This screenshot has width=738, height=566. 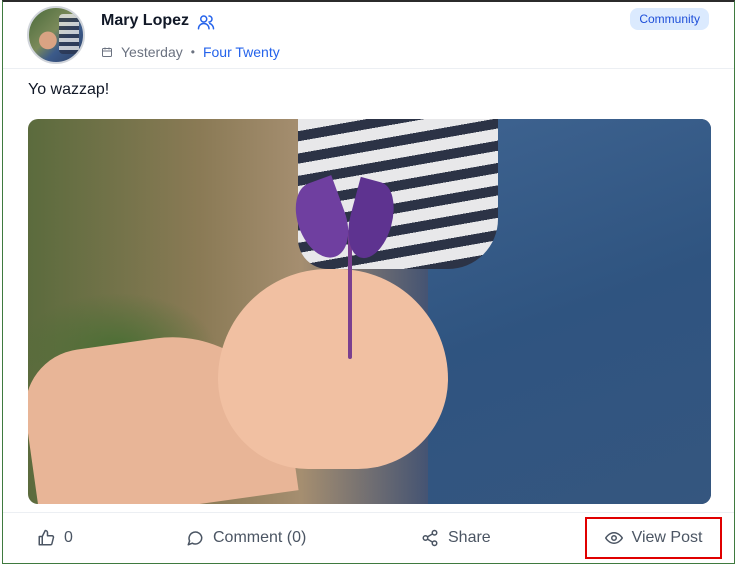 What do you see at coordinates (241, 52) in the screenshot?
I see `group-link: Four Twenty` at bounding box center [241, 52].